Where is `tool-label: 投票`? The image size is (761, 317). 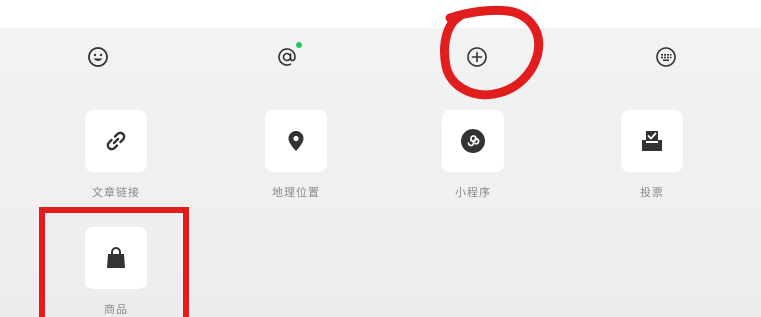
tool-label: 投票 is located at coordinates (652, 192).